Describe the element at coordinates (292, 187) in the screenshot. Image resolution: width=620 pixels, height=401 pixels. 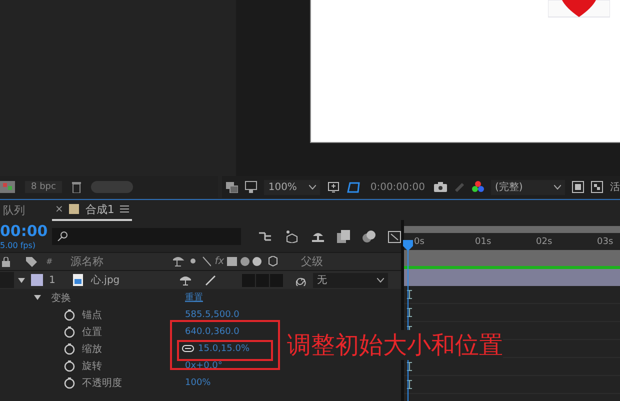
I see `zoom-dropdown: 100%` at that location.